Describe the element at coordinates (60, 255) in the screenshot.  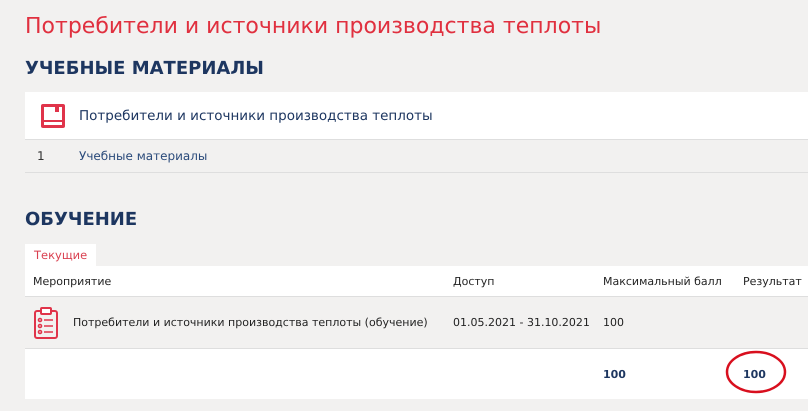
I see `tab: Текущие` at that location.